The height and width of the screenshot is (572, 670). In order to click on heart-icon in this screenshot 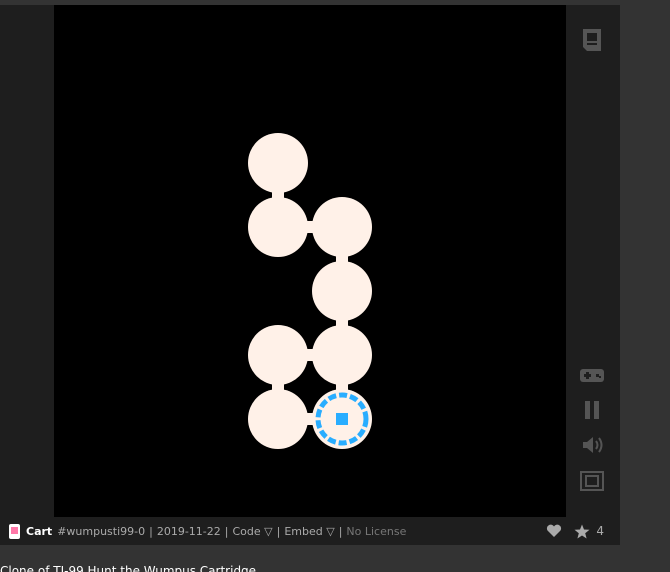, I will do `click(554, 531)`.